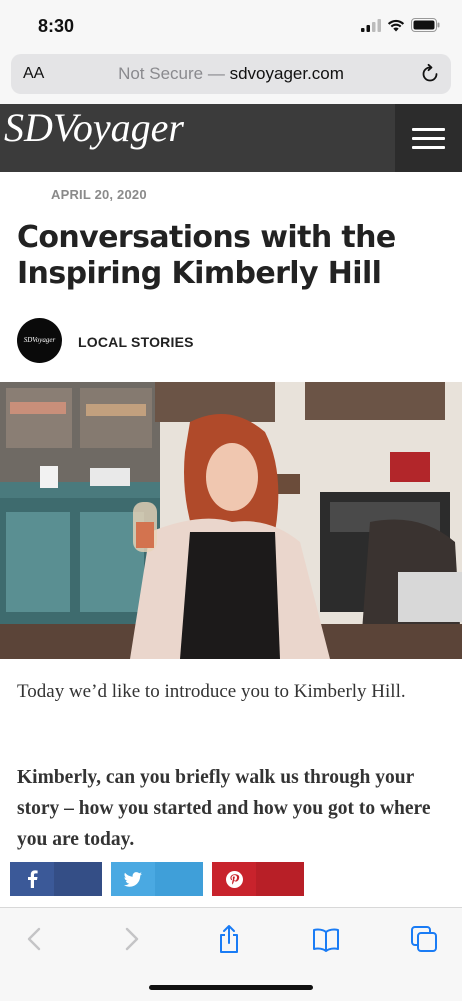 The width and height of the screenshot is (462, 1001). What do you see at coordinates (231, 987) in the screenshot?
I see `home-indicator` at bounding box center [231, 987].